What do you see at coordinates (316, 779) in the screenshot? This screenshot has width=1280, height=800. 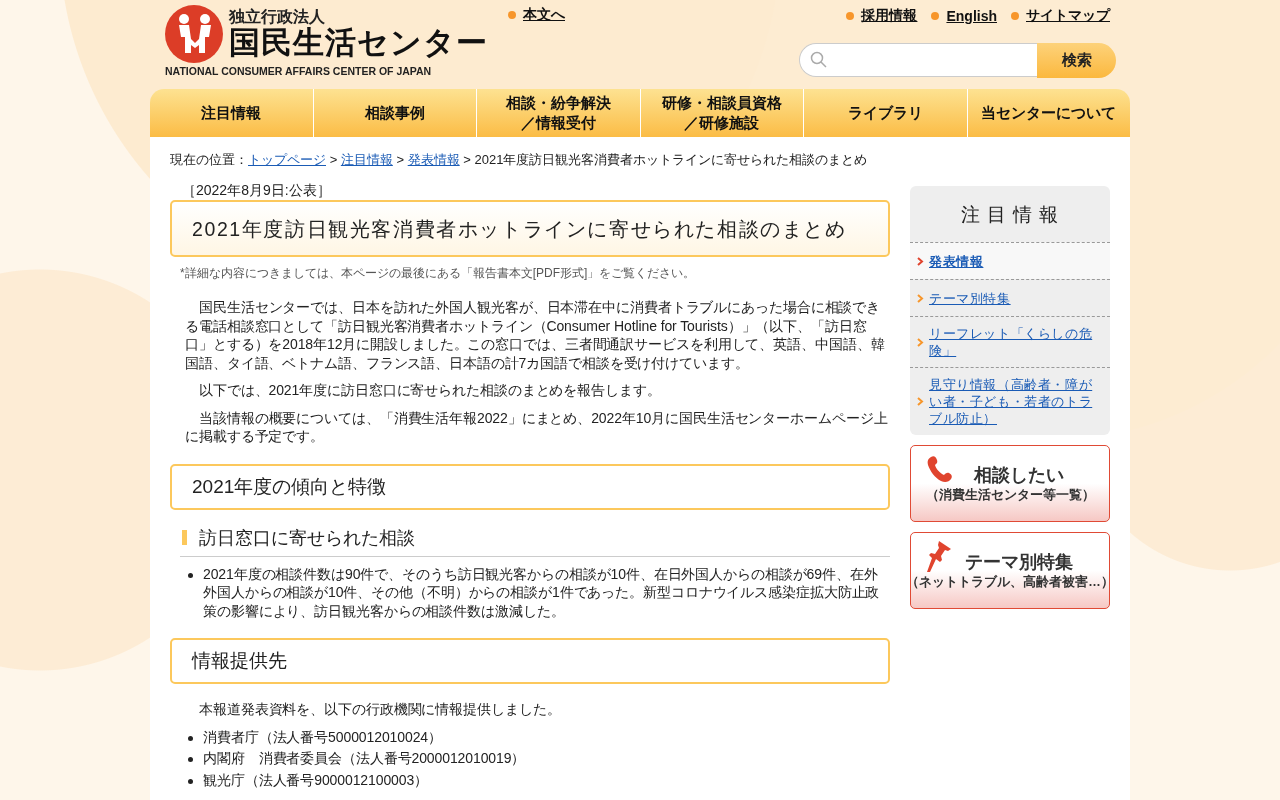 I see `list-item-text: 観光庁（法人番号9000012100003）` at bounding box center [316, 779].